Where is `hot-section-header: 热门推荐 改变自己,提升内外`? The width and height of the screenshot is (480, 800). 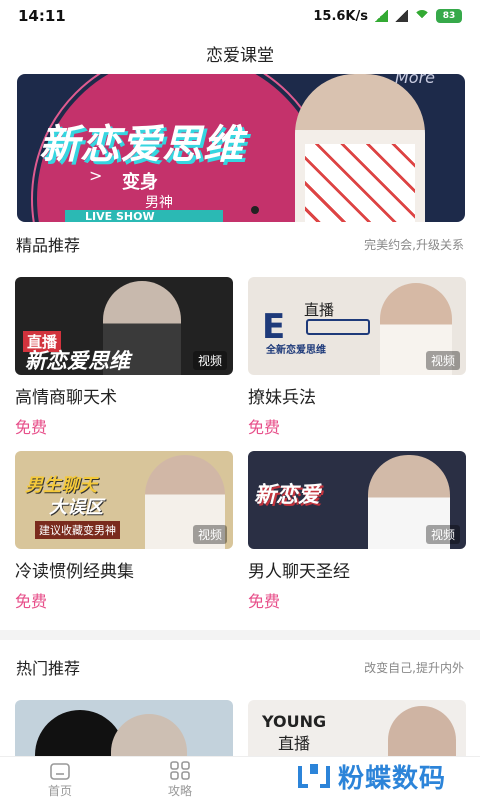
hot-section-header: 热门推荐 改变自己,提升内外 is located at coordinates (240, 667).